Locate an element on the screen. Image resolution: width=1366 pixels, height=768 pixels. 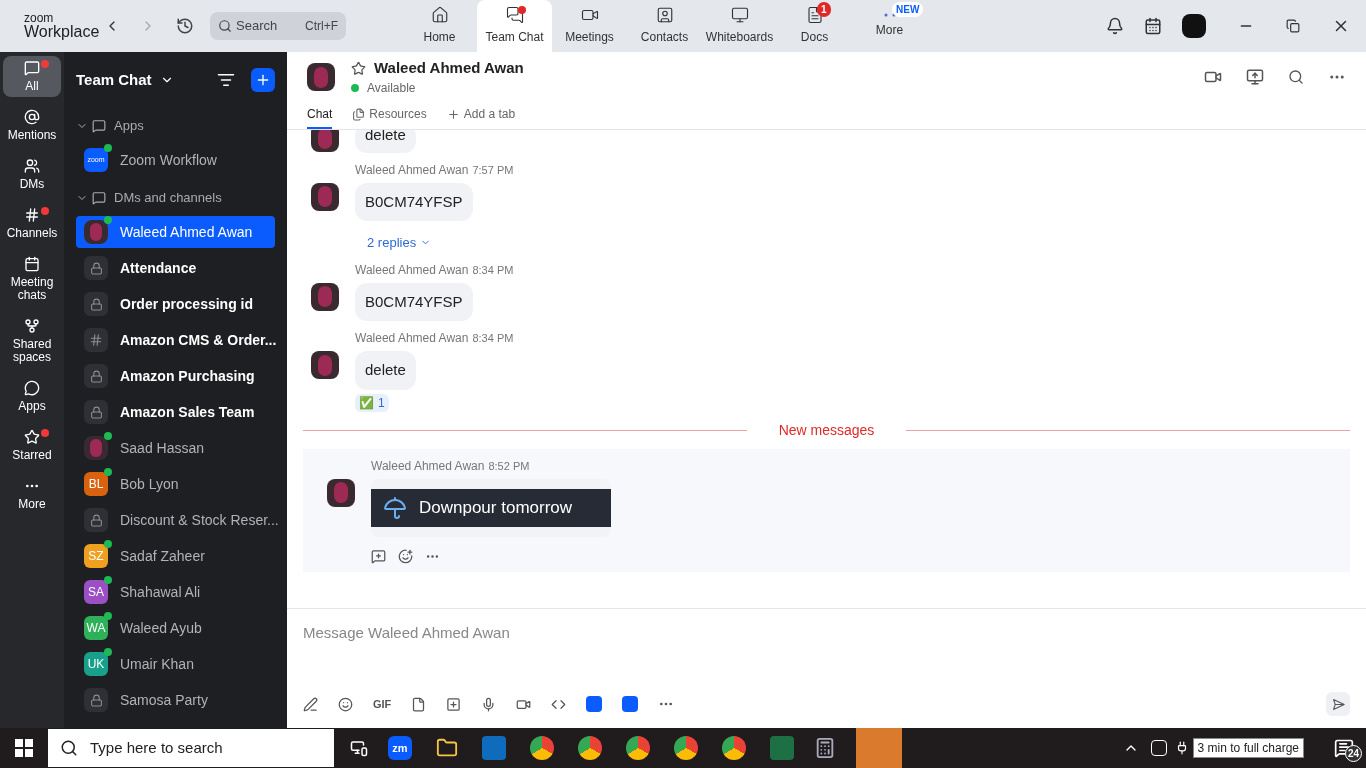
new-chat-button is located at coordinates (263, 80).